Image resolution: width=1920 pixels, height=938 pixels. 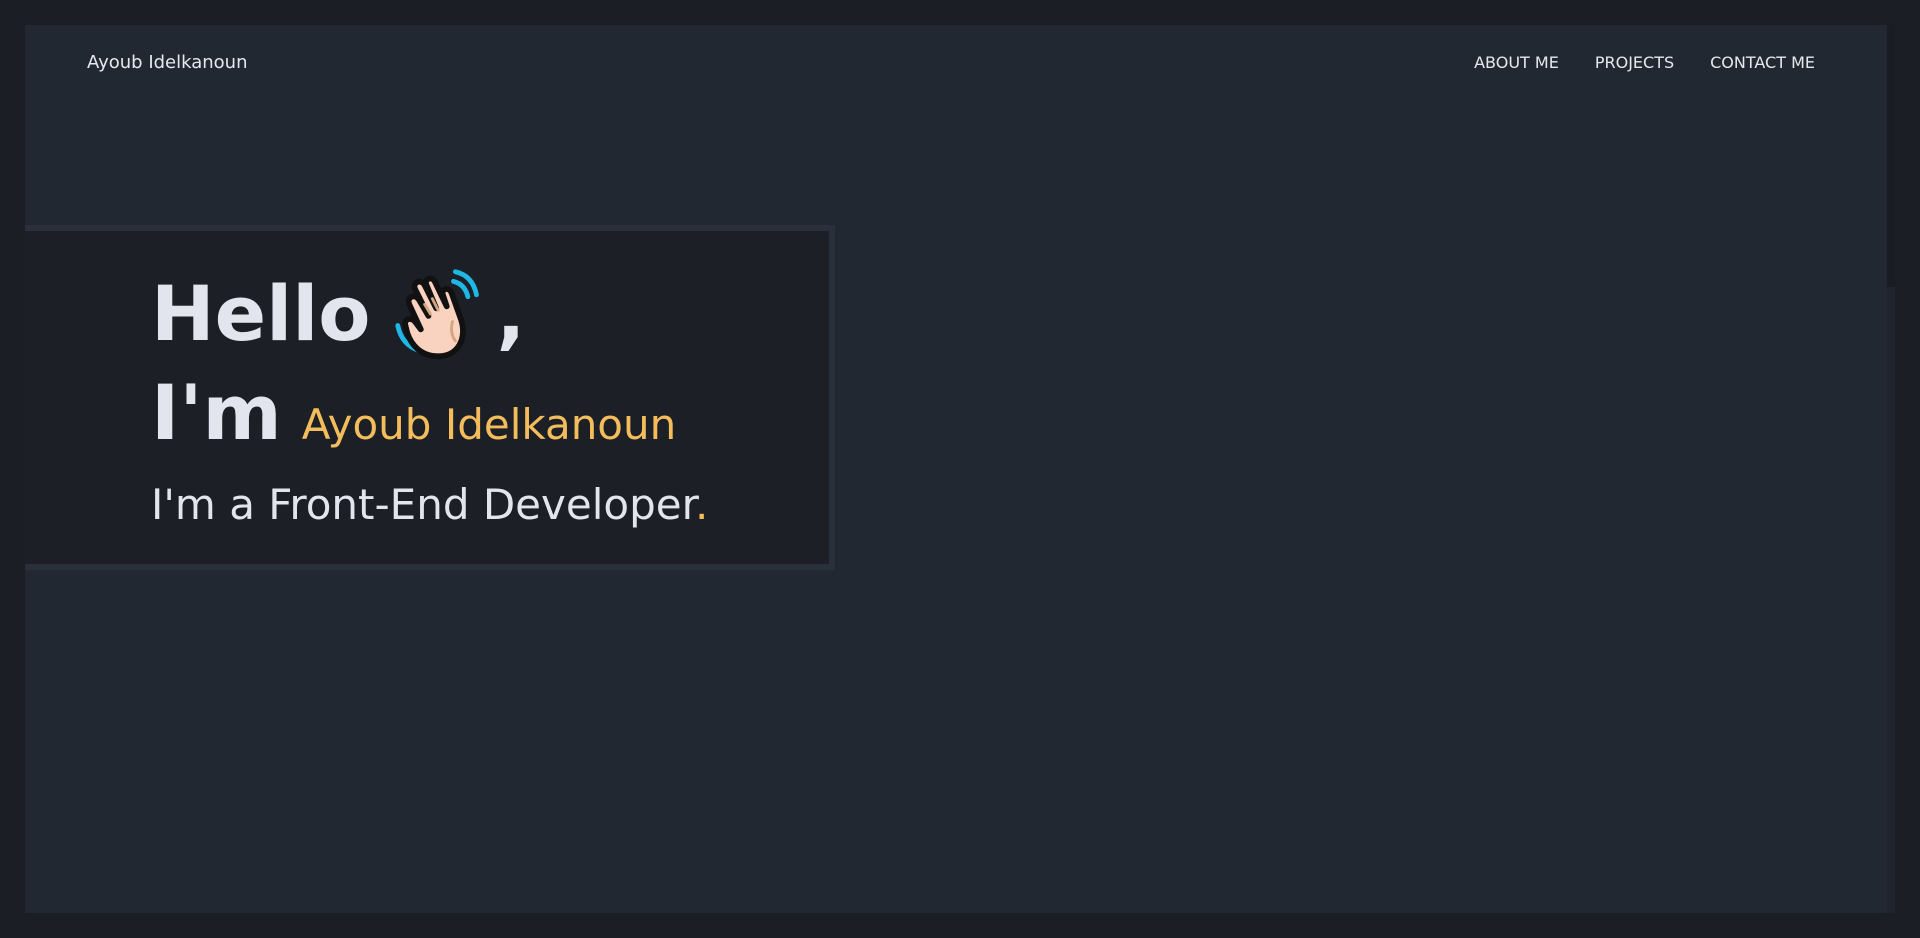 What do you see at coordinates (216, 412) in the screenshot?
I see `intro-prefix: I'm` at bounding box center [216, 412].